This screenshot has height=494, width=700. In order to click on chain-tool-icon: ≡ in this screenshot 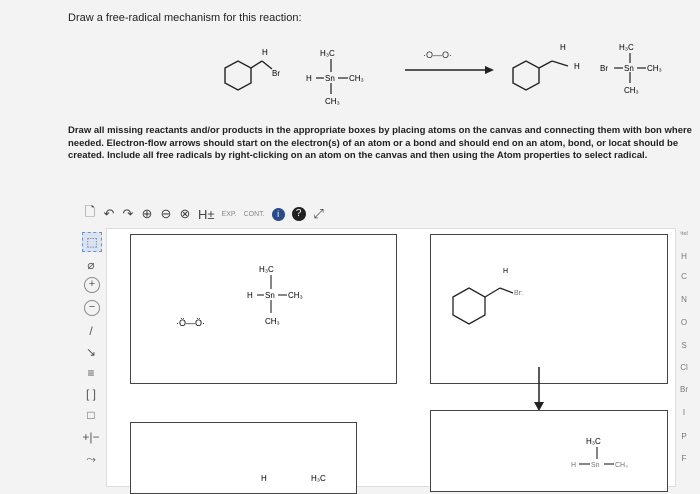, I will do `click(91, 373)`.